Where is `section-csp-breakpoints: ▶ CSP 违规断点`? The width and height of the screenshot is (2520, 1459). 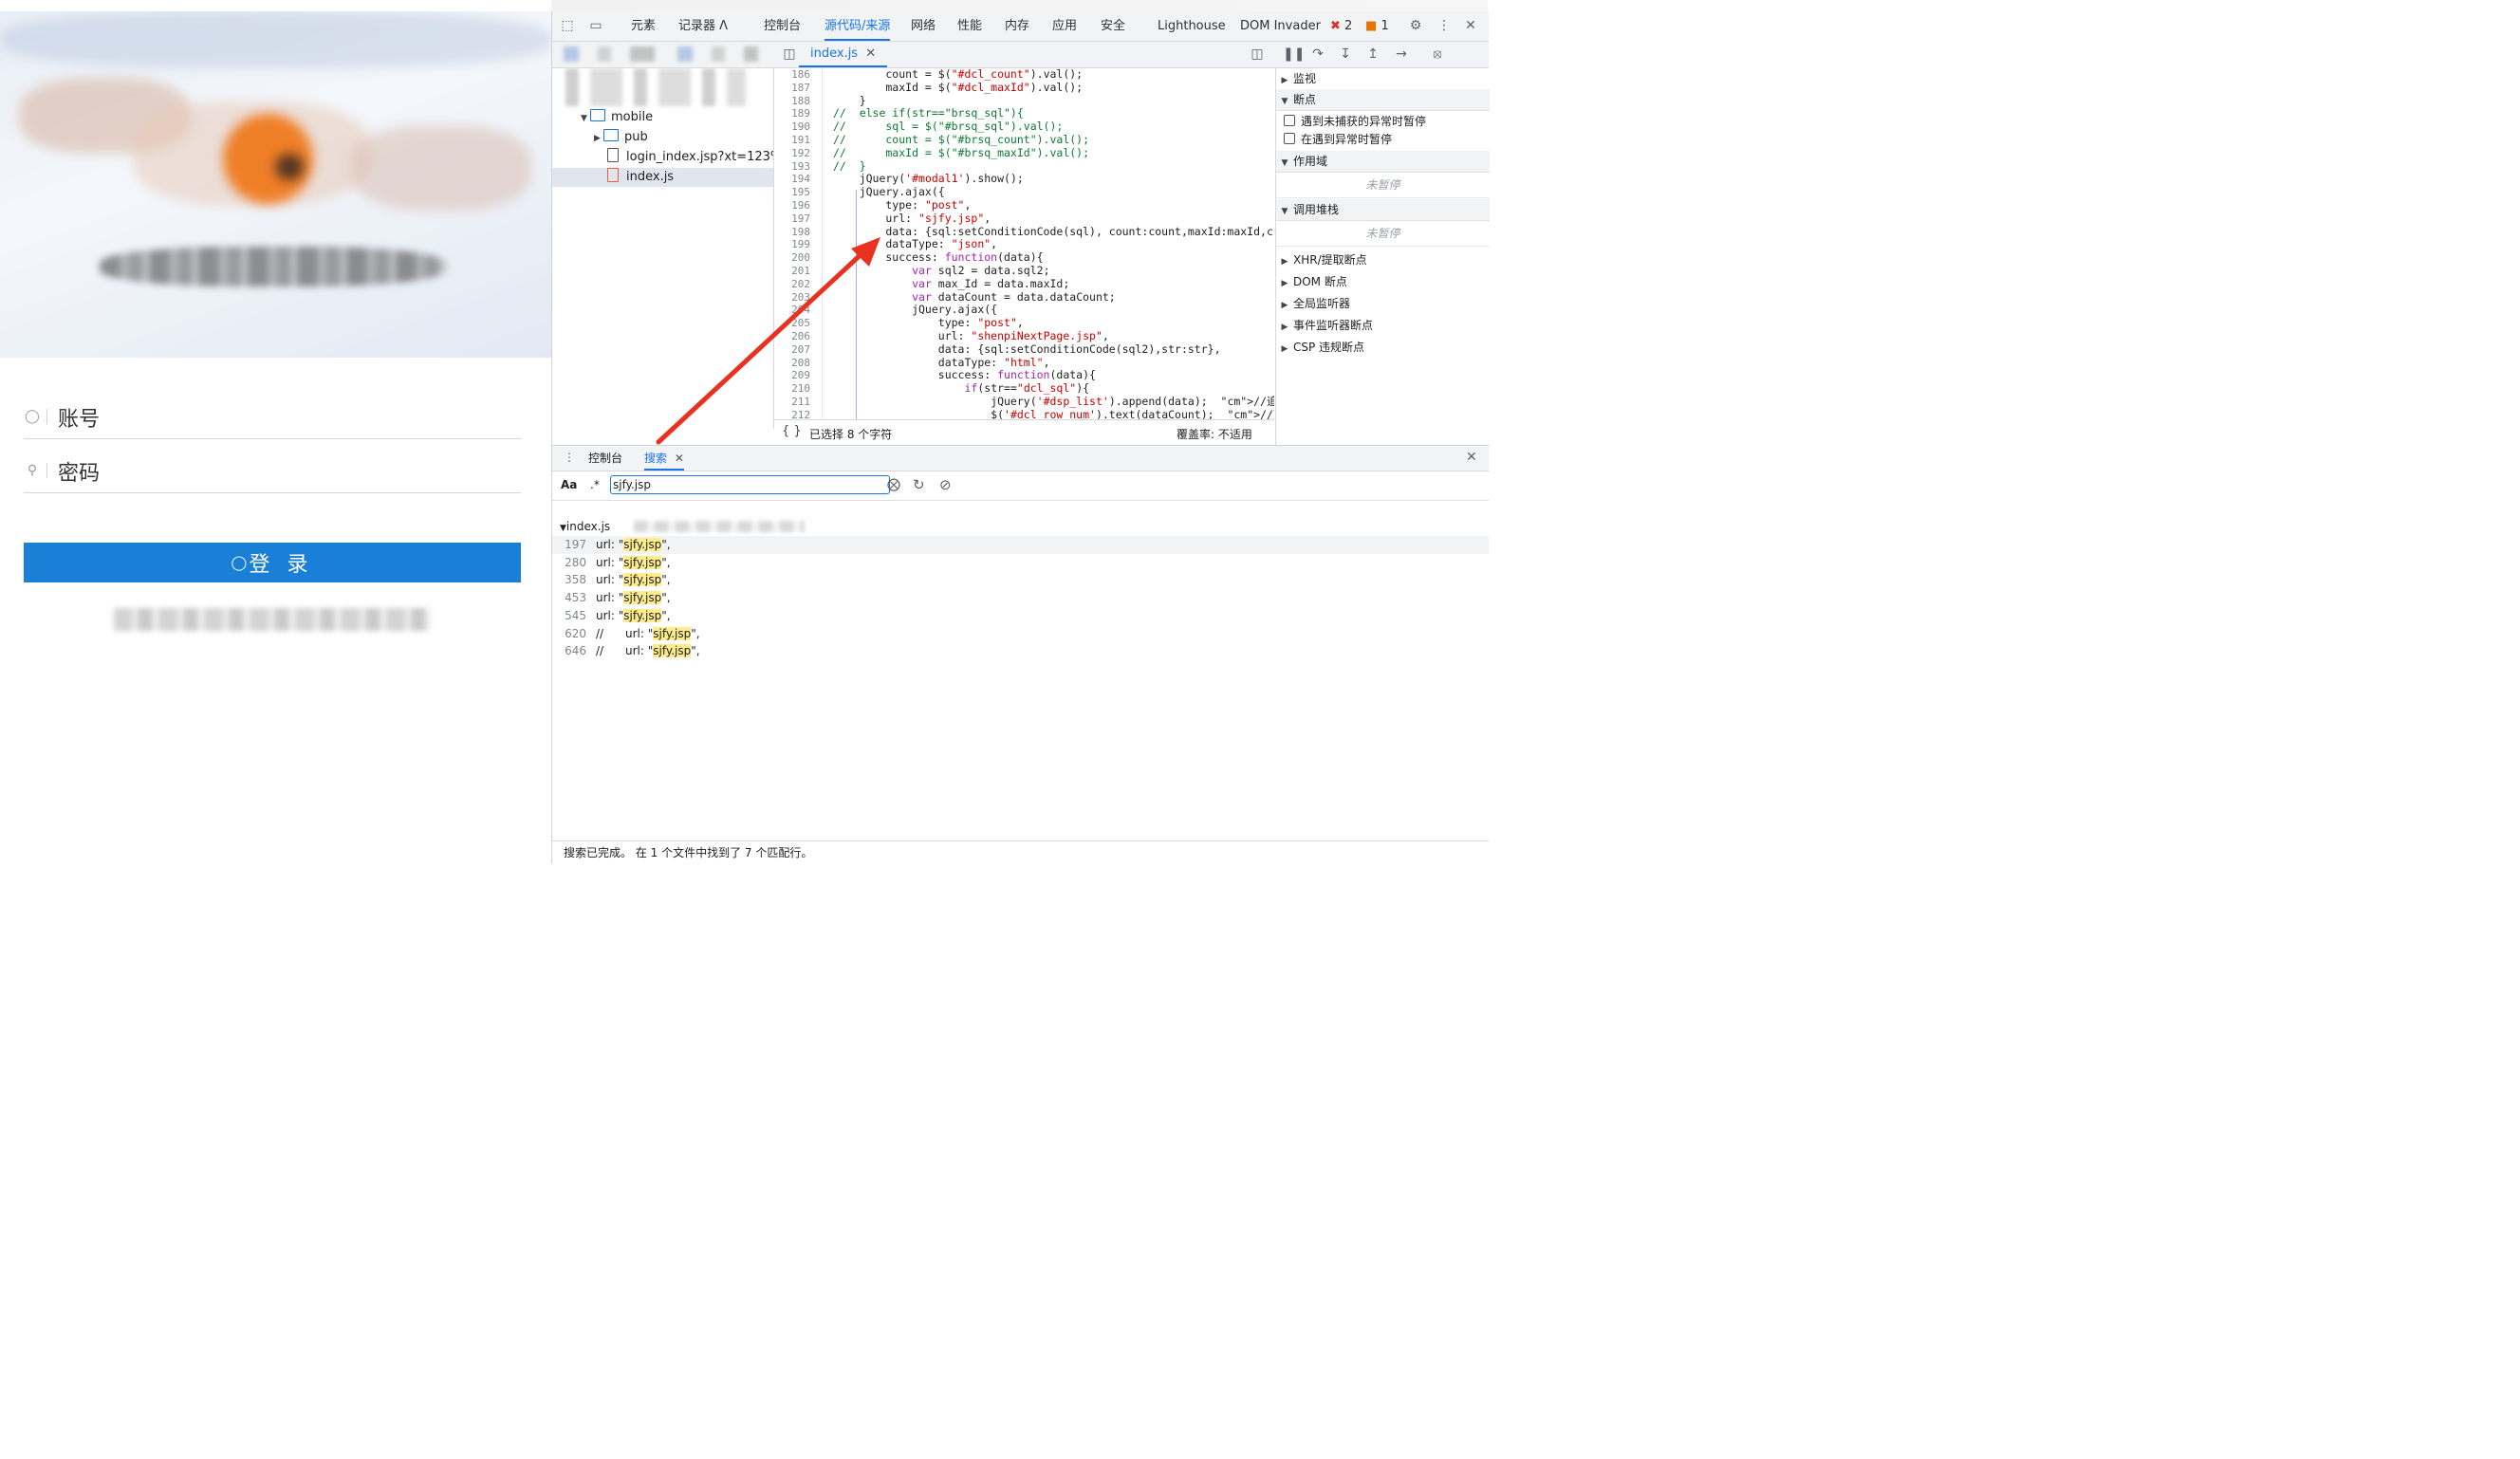 section-csp-breakpoints: ▶ CSP 违规断点 is located at coordinates (1383, 347).